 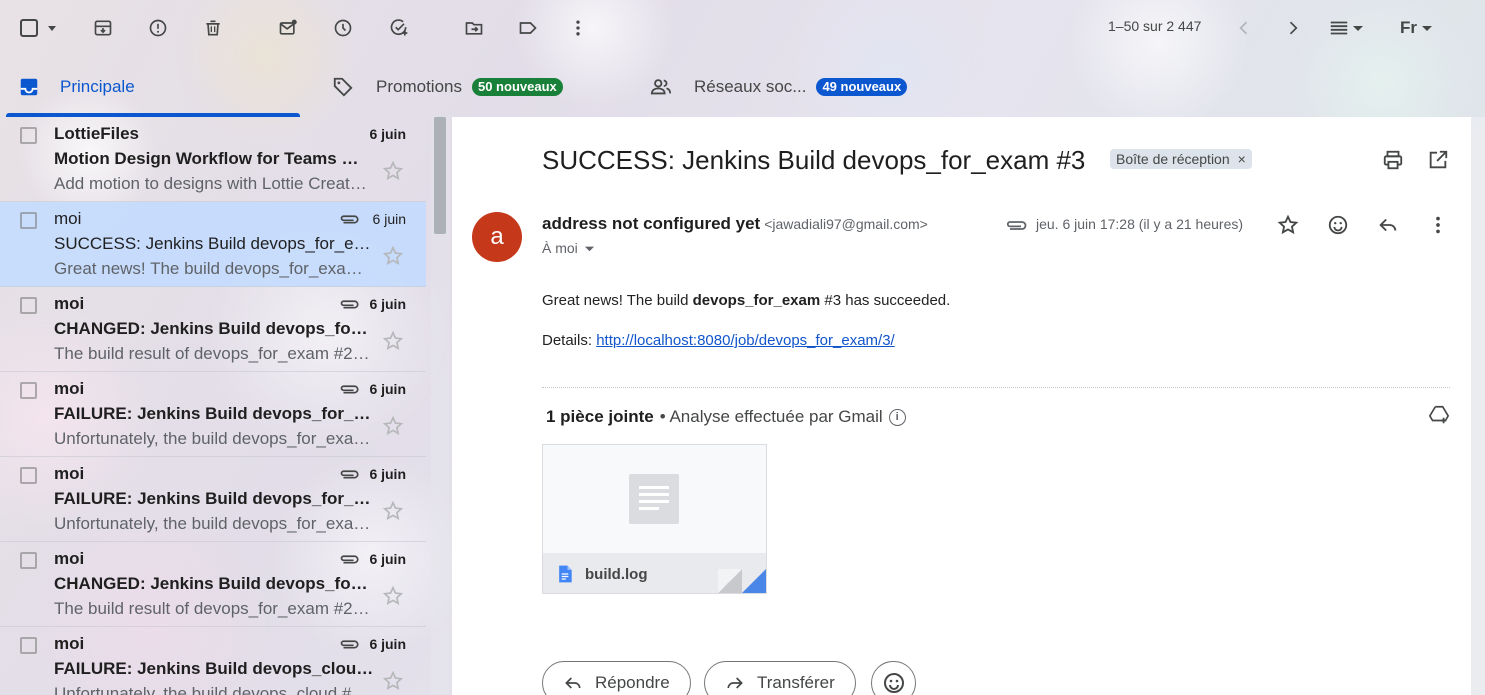 I want to click on reply-button: Répondre, so click(x=616, y=678).